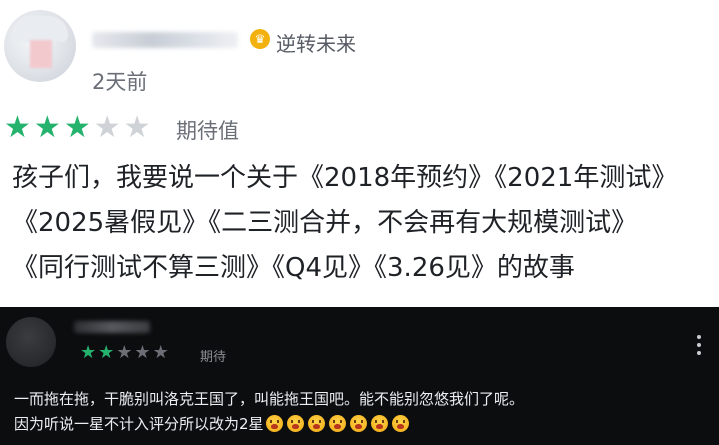  Describe the element at coordinates (213, 357) in the screenshot. I see `rating-label: 期待` at that location.